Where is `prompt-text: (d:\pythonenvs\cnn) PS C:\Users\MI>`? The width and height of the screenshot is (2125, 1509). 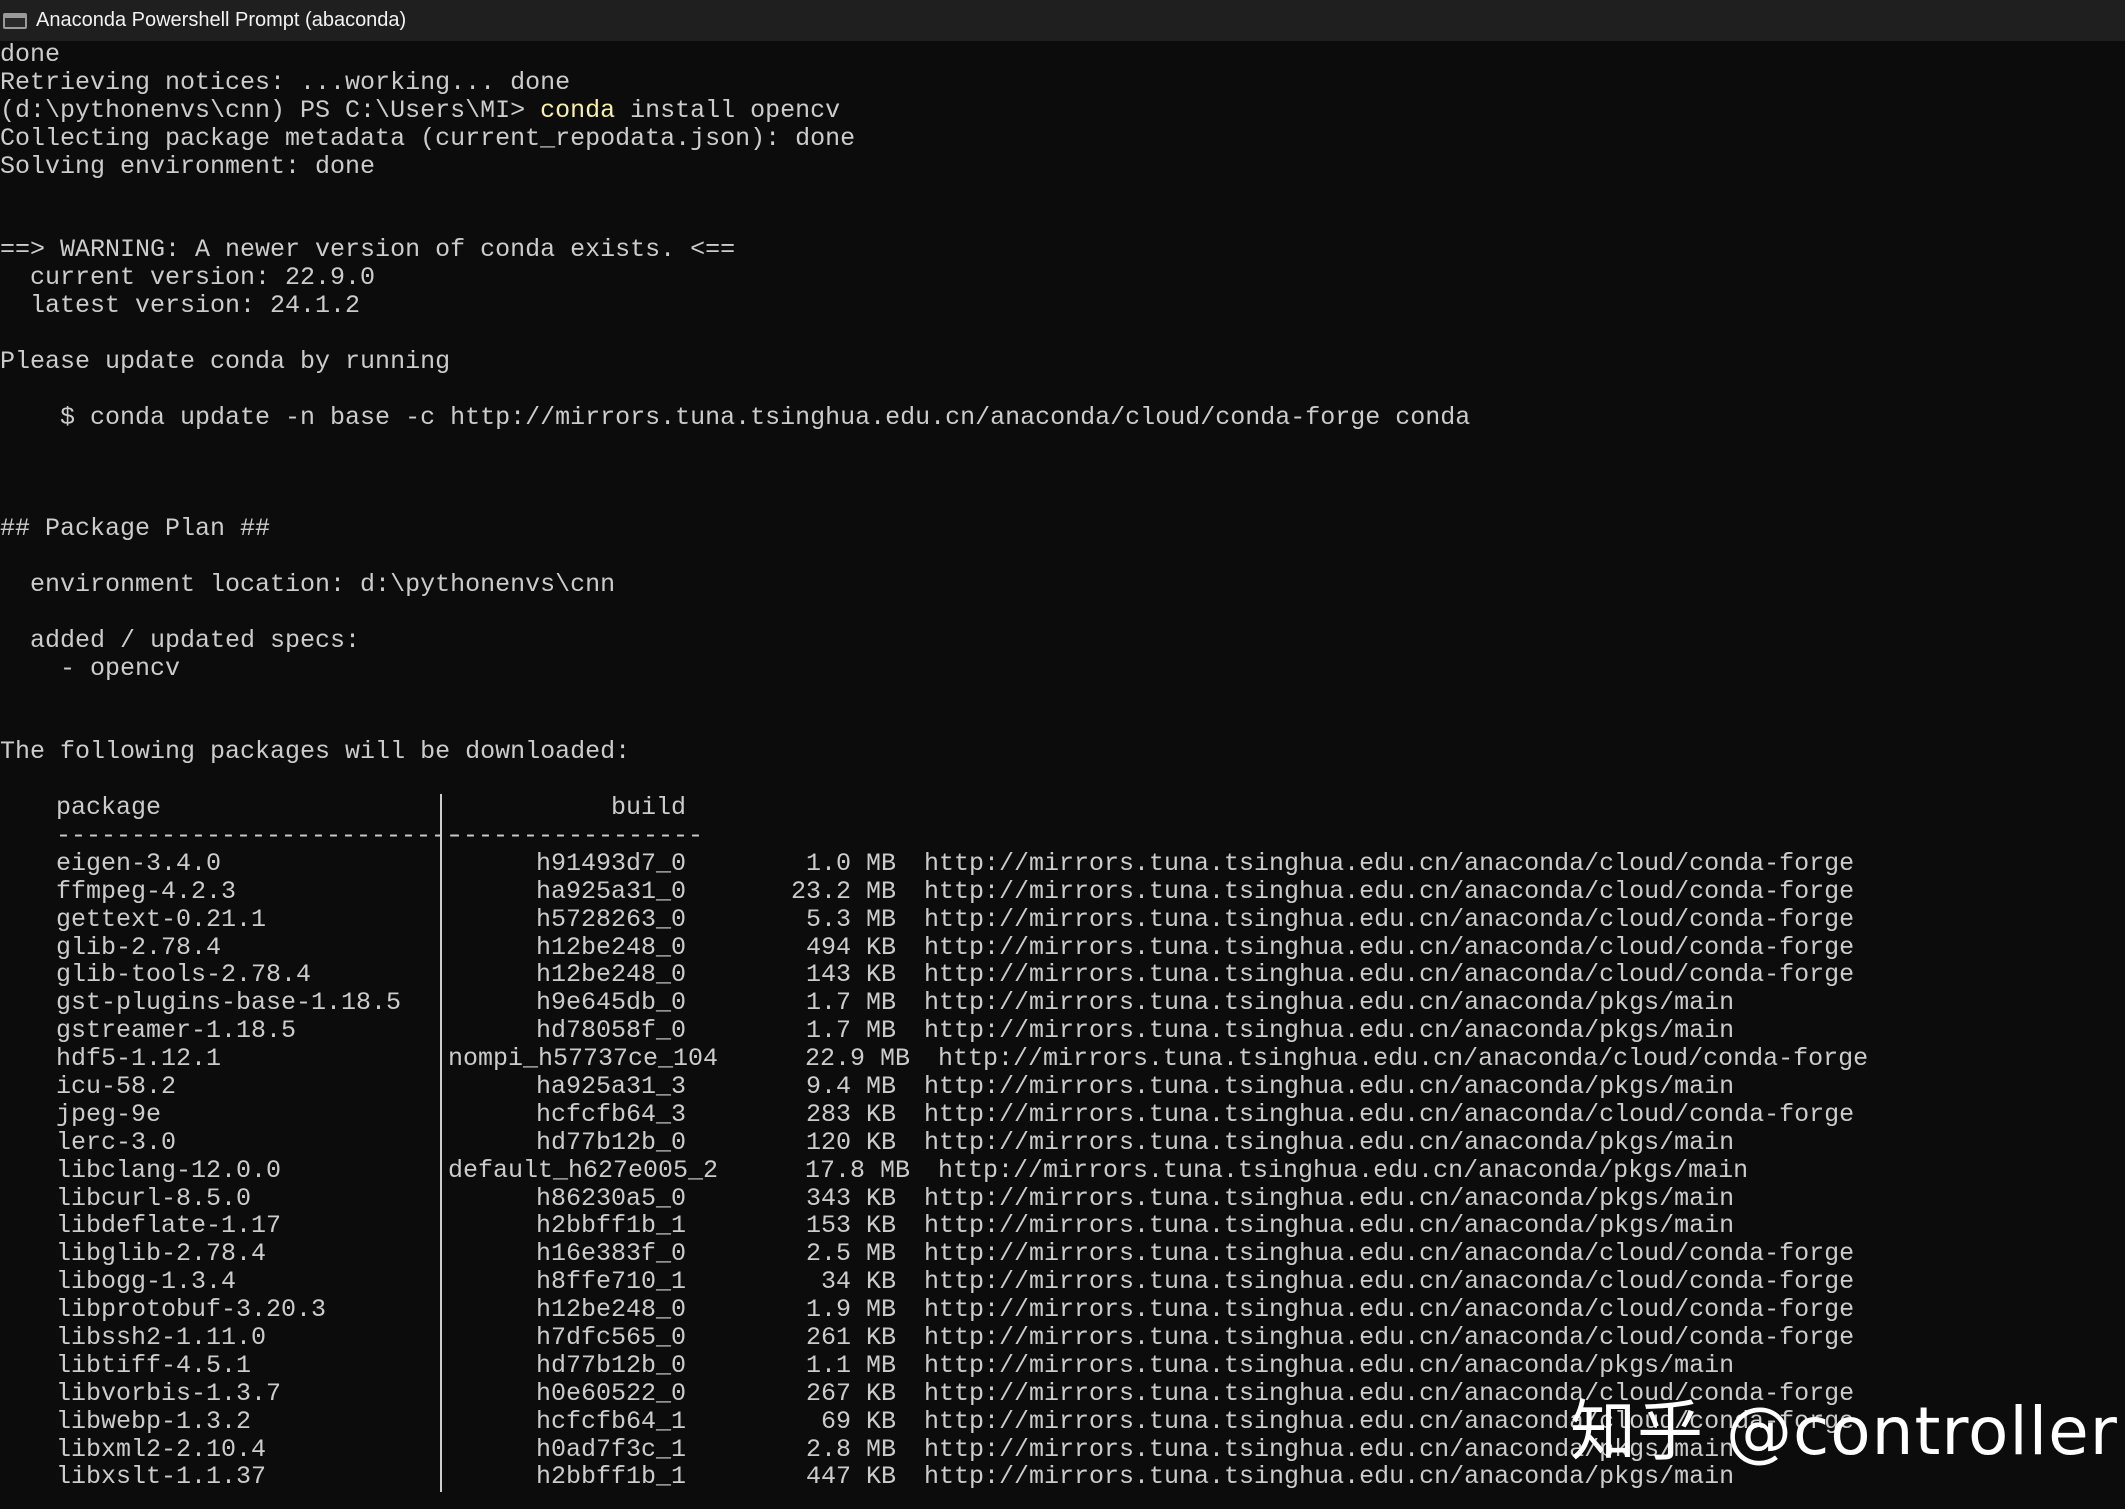 prompt-text: (d:\pythonenvs\cnn) PS C:\Users\MI> is located at coordinates (270, 110).